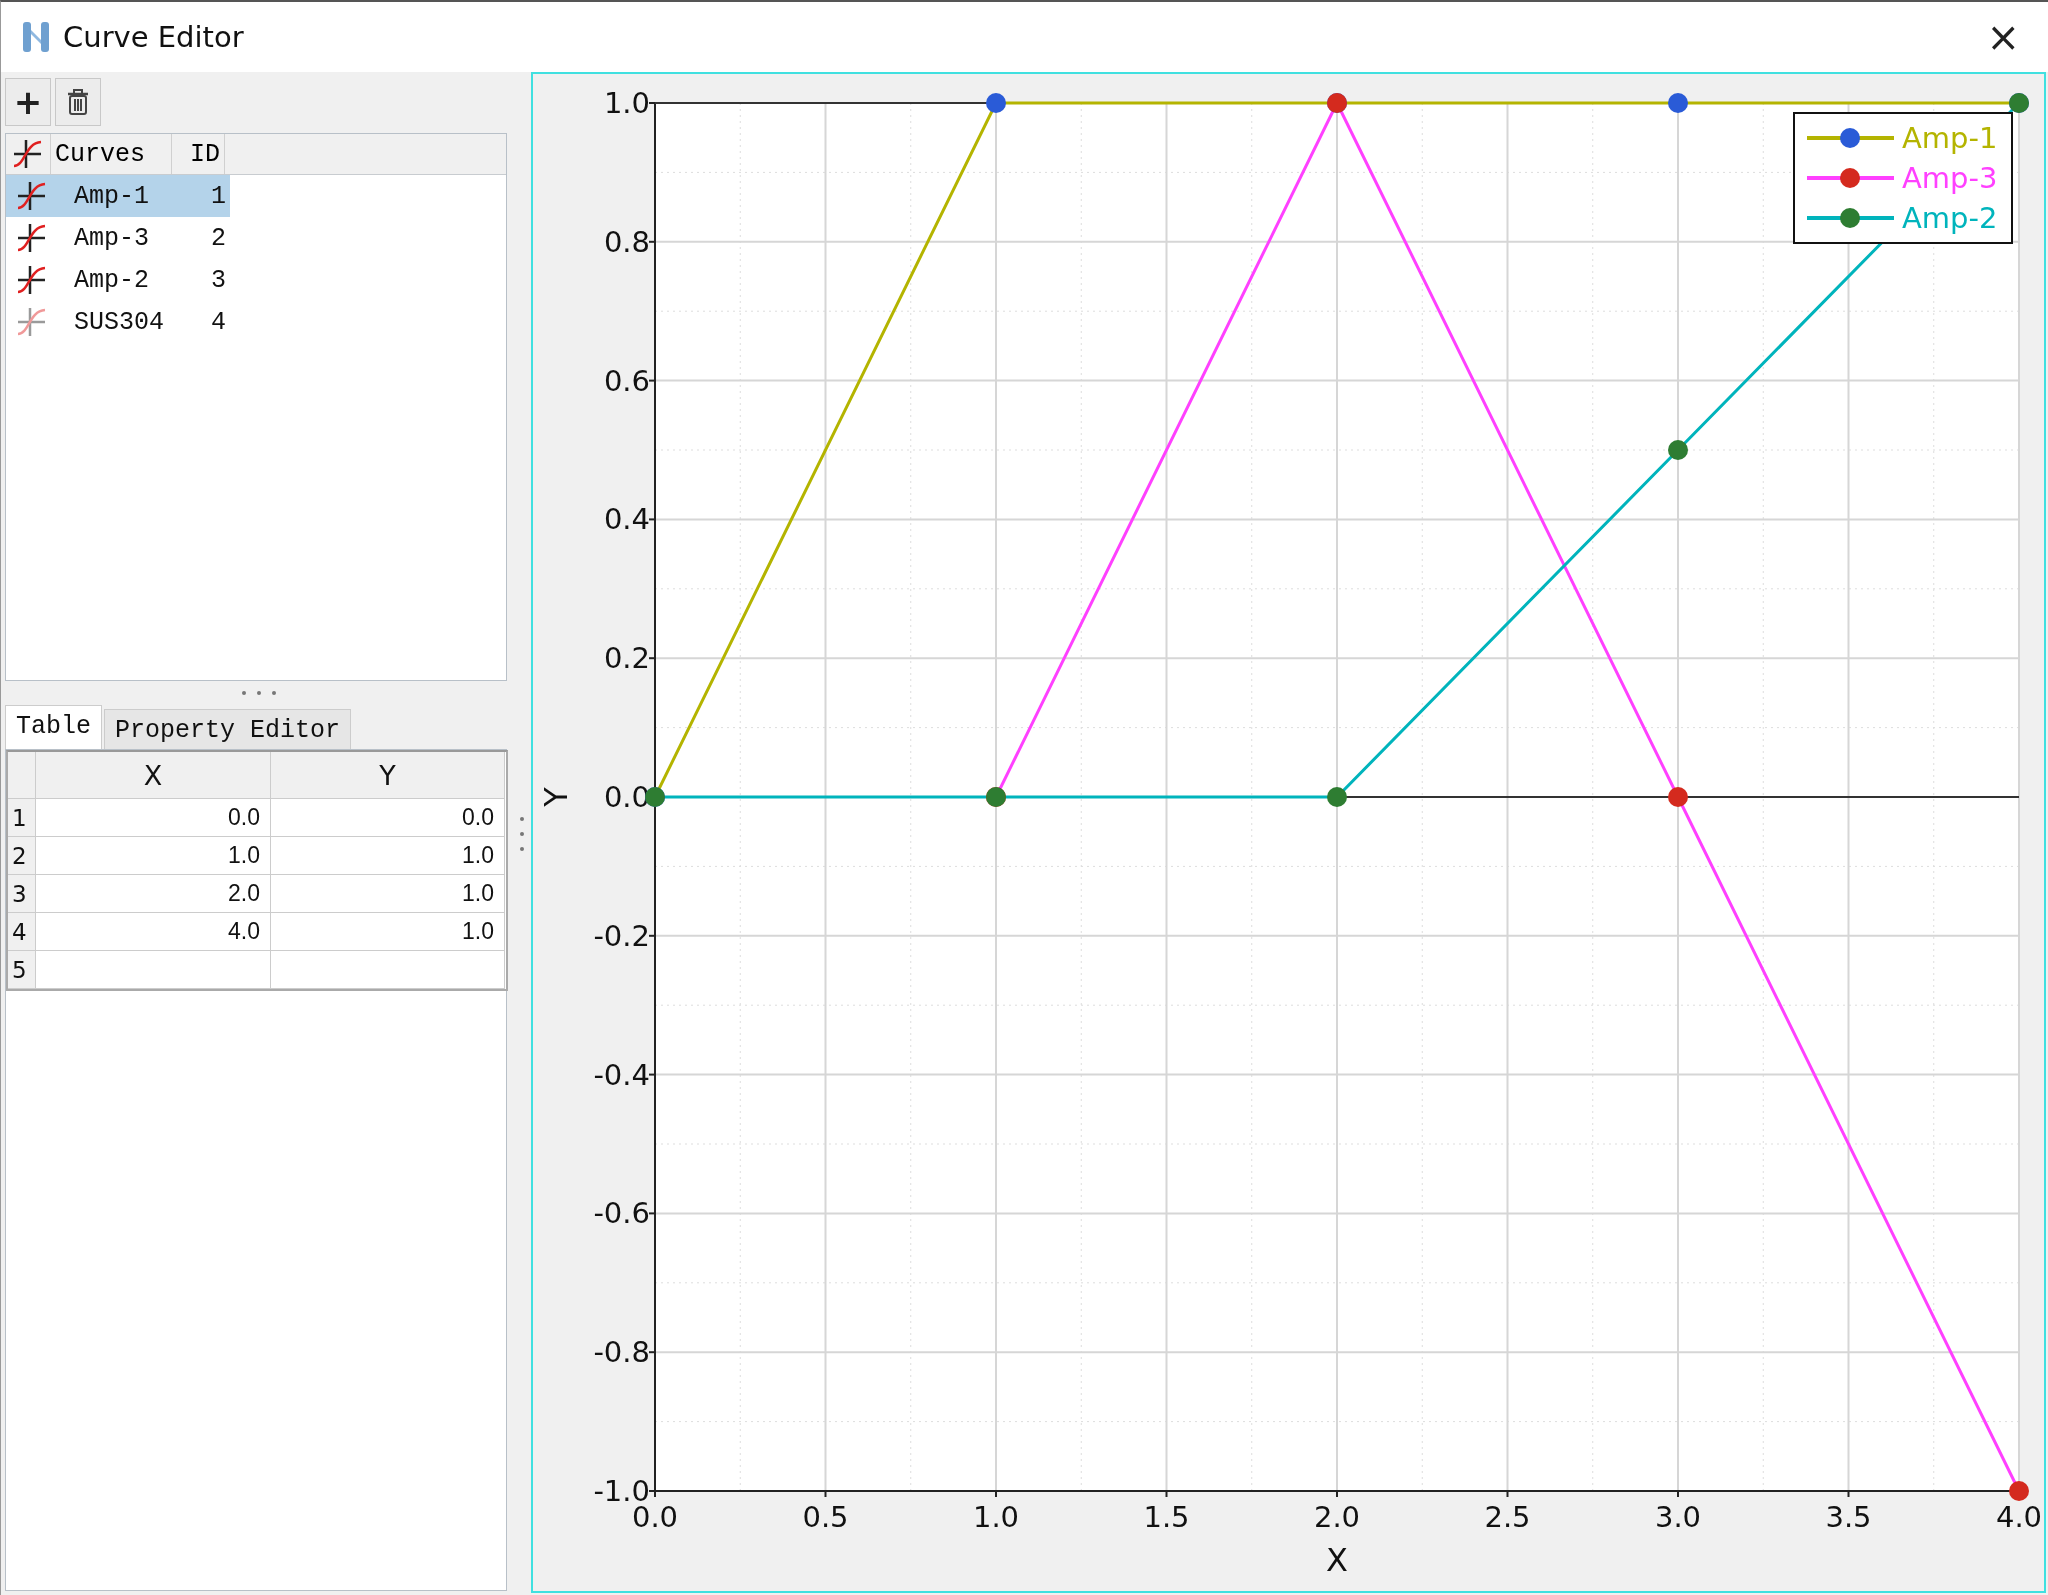 Image resolution: width=2048 pixels, height=1595 pixels. What do you see at coordinates (626, 658) in the screenshot?
I see `y-tick-label: 0.2` at bounding box center [626, 658].